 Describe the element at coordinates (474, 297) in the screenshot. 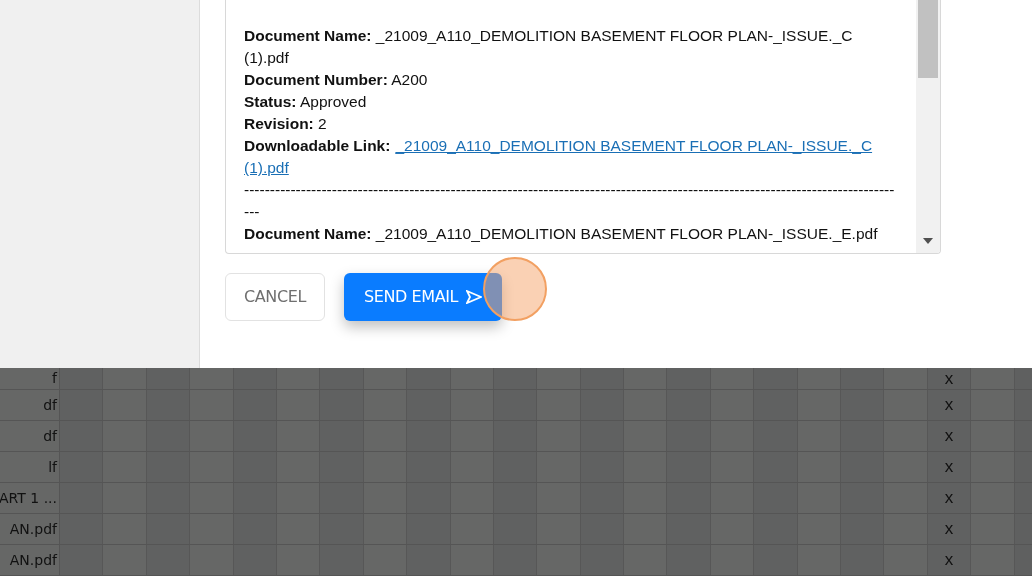

I see `send-icon` at that location.